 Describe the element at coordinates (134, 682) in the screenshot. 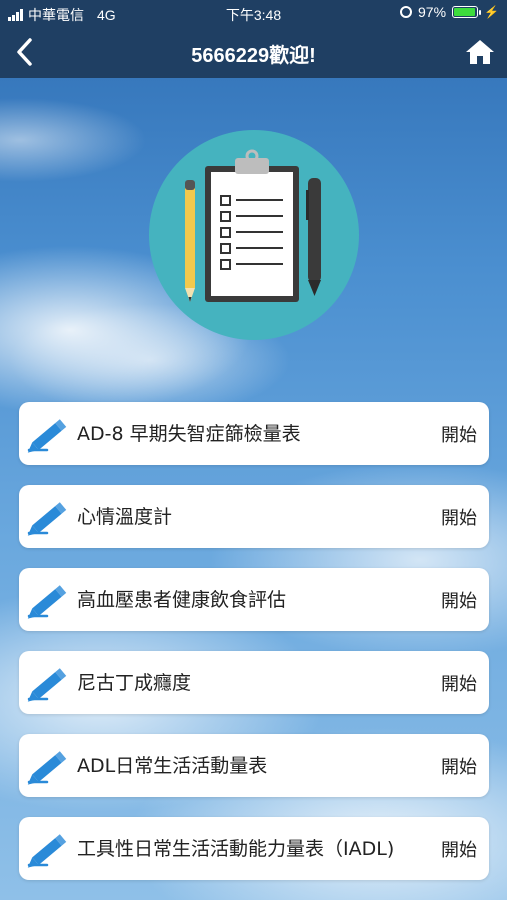

I see `item-label: 尼古丁成癮度` at that location.